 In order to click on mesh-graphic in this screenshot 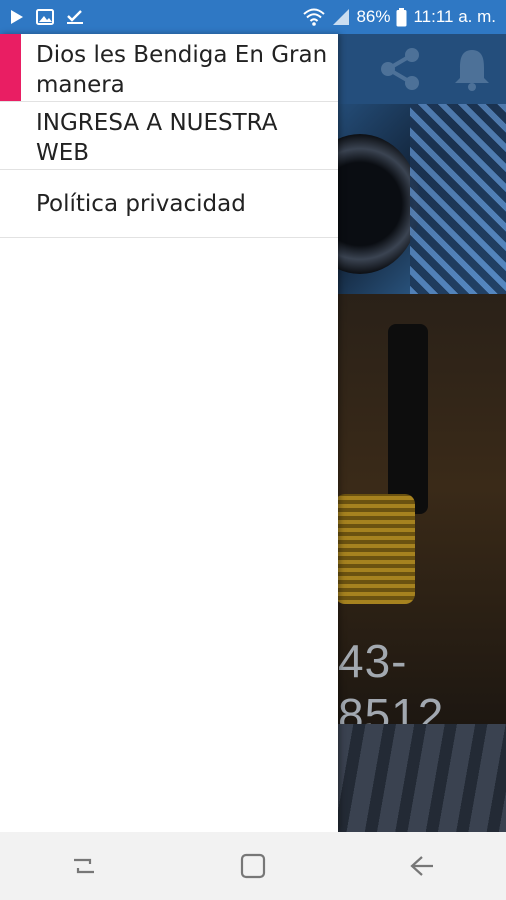, I will do `click(458, 199)`.